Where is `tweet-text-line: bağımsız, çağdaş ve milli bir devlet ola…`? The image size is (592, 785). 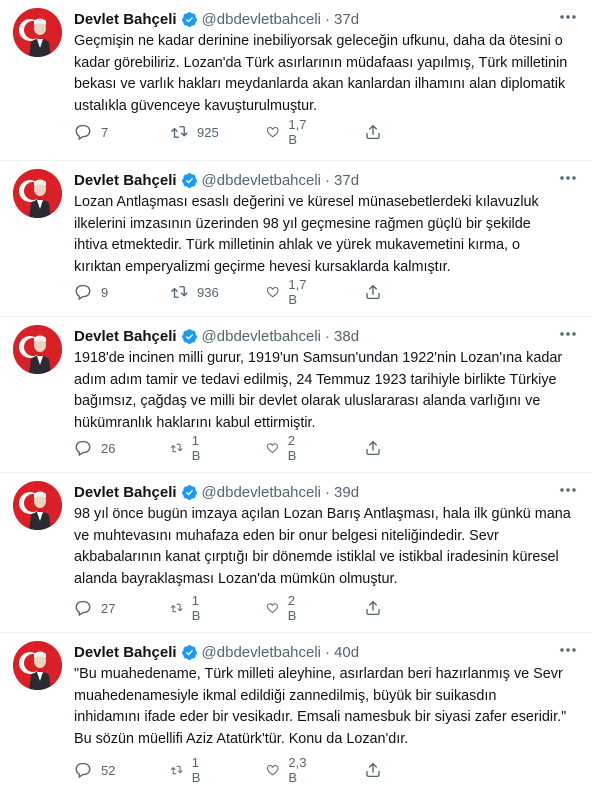 tweet-text-line: bağımsız, çağdaş ve milli bir devlet ola… is located at coordinates (307, 401).